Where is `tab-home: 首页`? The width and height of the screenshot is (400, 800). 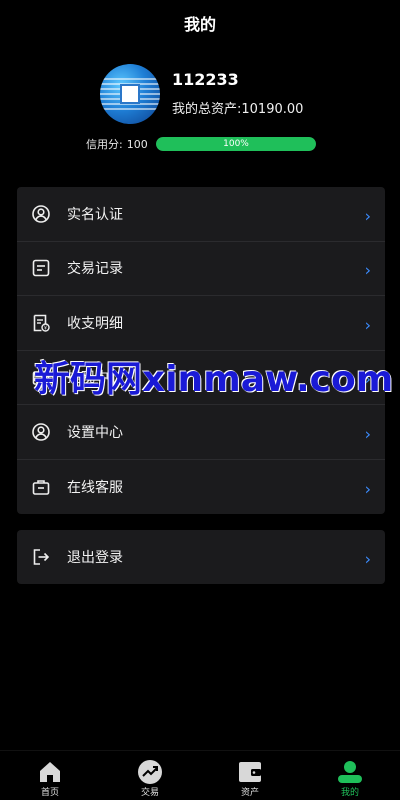
tab-home: 首页 is located at coordinates (50, 775).